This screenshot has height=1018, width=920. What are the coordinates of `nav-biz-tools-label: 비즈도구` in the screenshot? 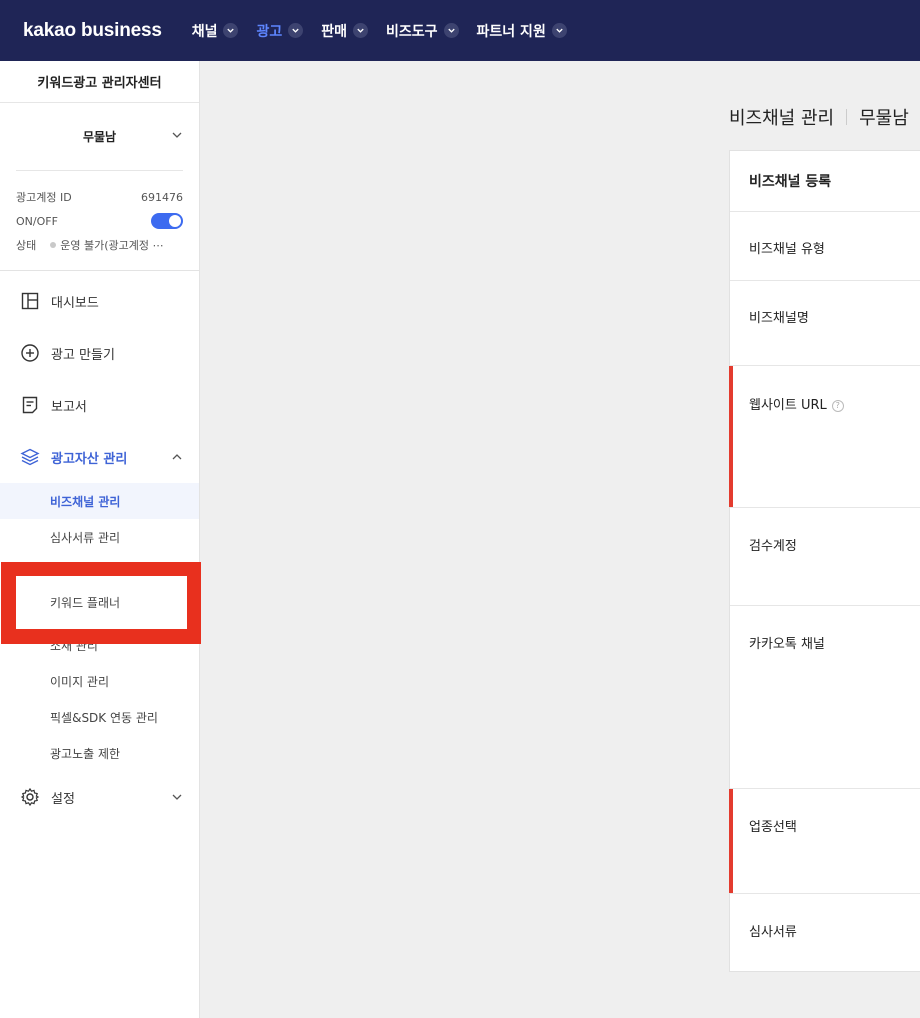 It's located at (412, 31).